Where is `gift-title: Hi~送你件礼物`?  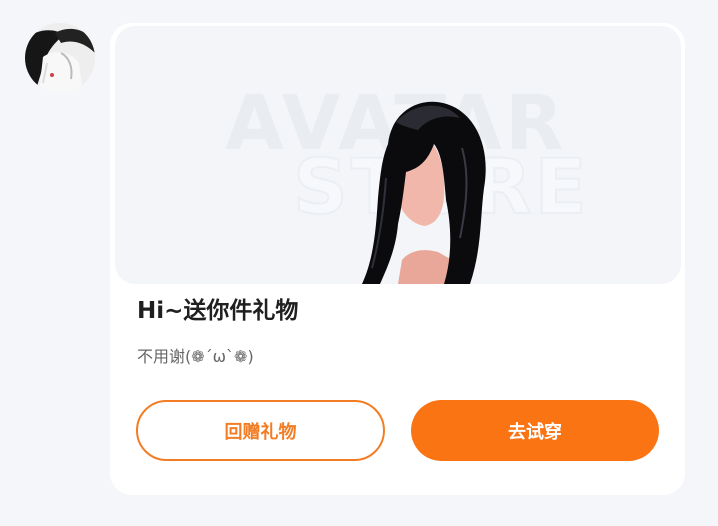
gift-title: Hi~送你件礼物 is located at coordinates (218, 311).